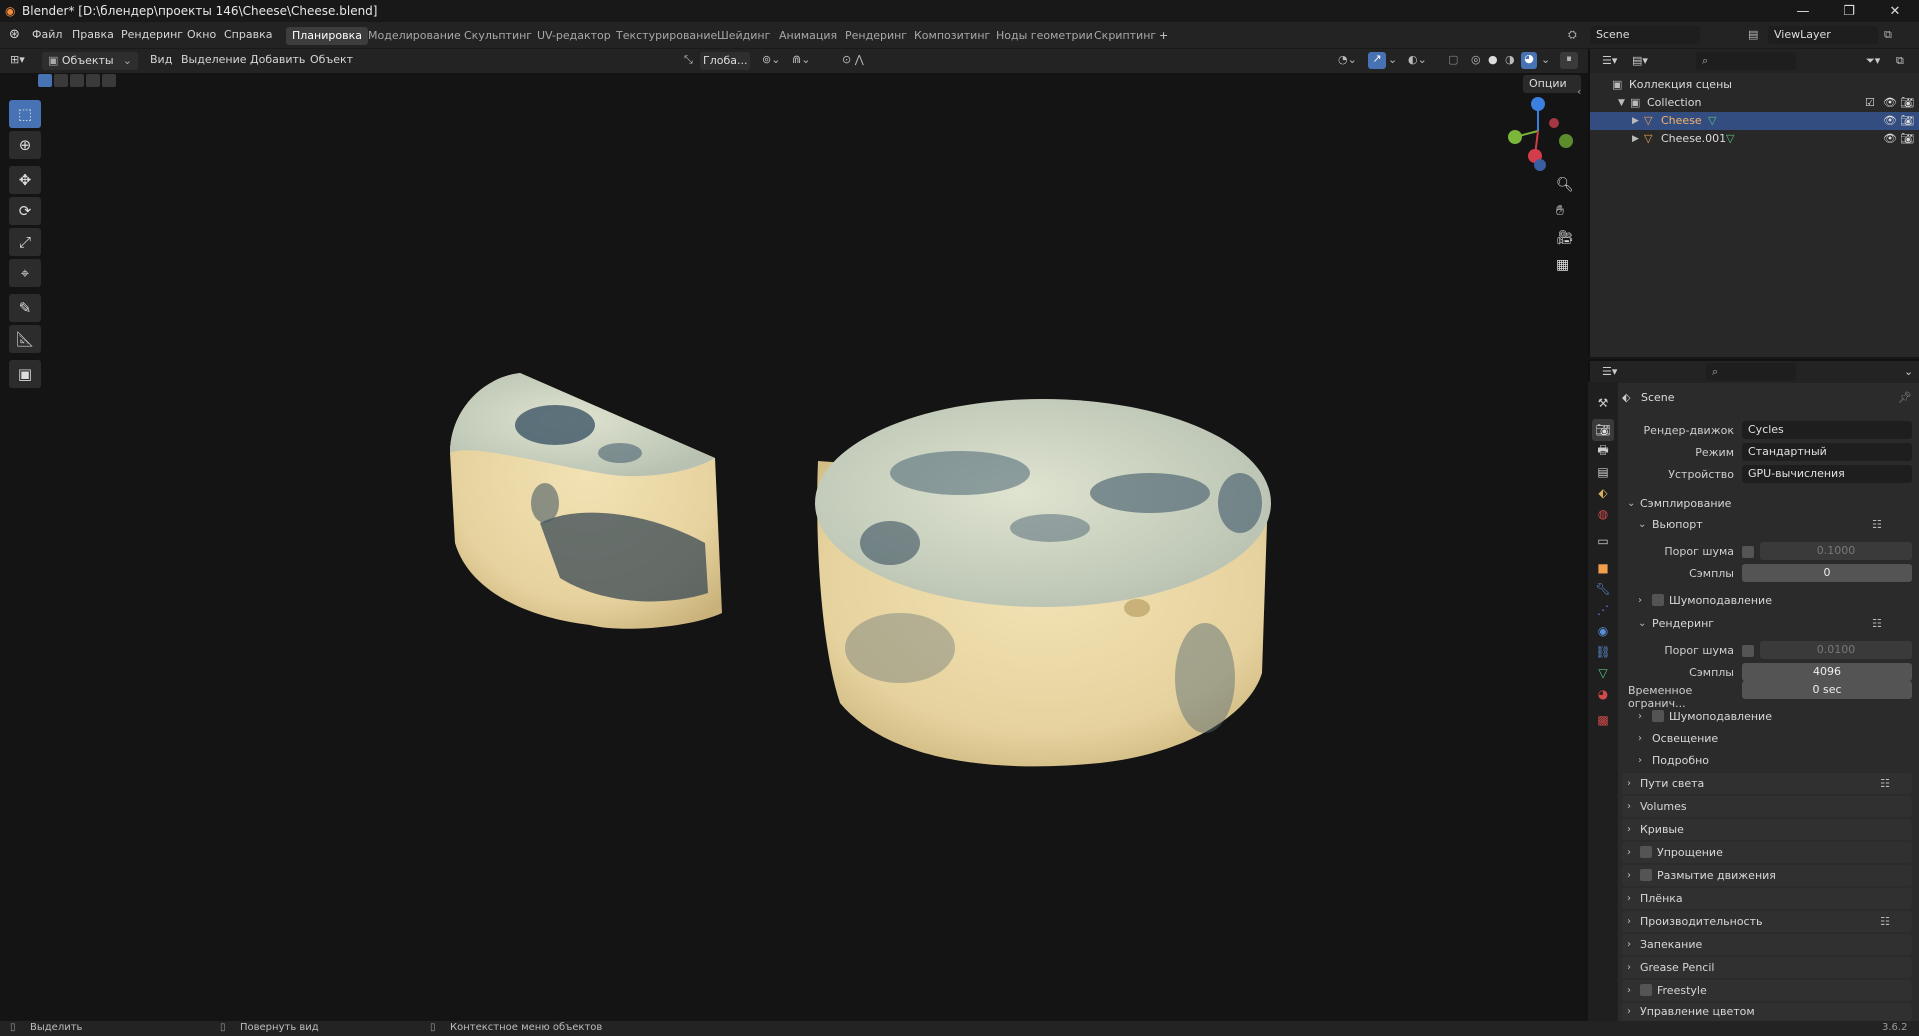 Image resolution: width=1919 pixels, height=1036 pixels. Describe the element at coordinates (1827, 672) in the screenshot. I see `r-samples-field: 4096` at that location.